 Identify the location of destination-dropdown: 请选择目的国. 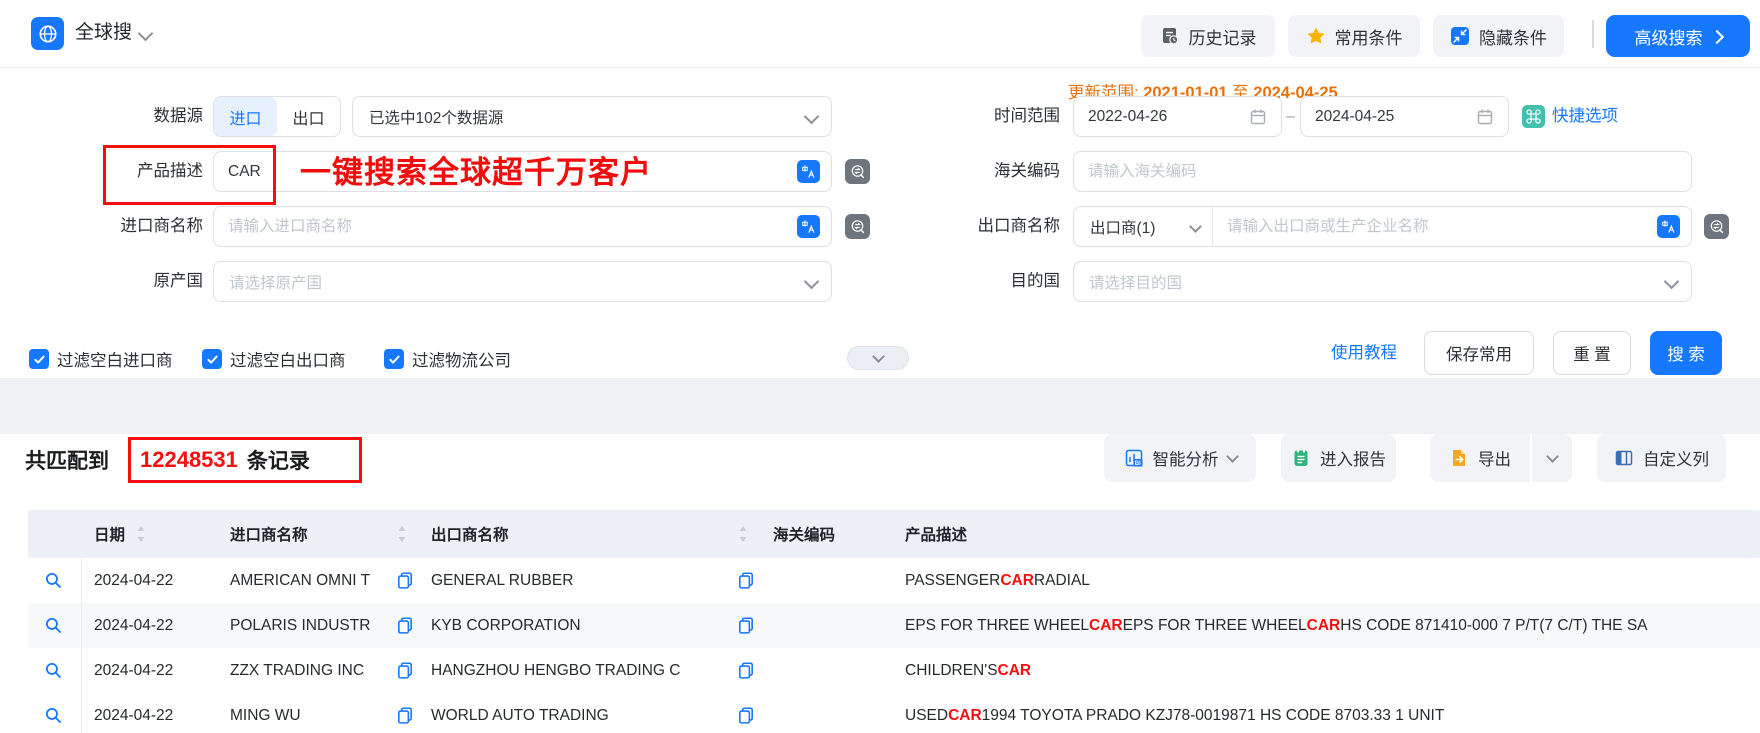
(1382, 281).